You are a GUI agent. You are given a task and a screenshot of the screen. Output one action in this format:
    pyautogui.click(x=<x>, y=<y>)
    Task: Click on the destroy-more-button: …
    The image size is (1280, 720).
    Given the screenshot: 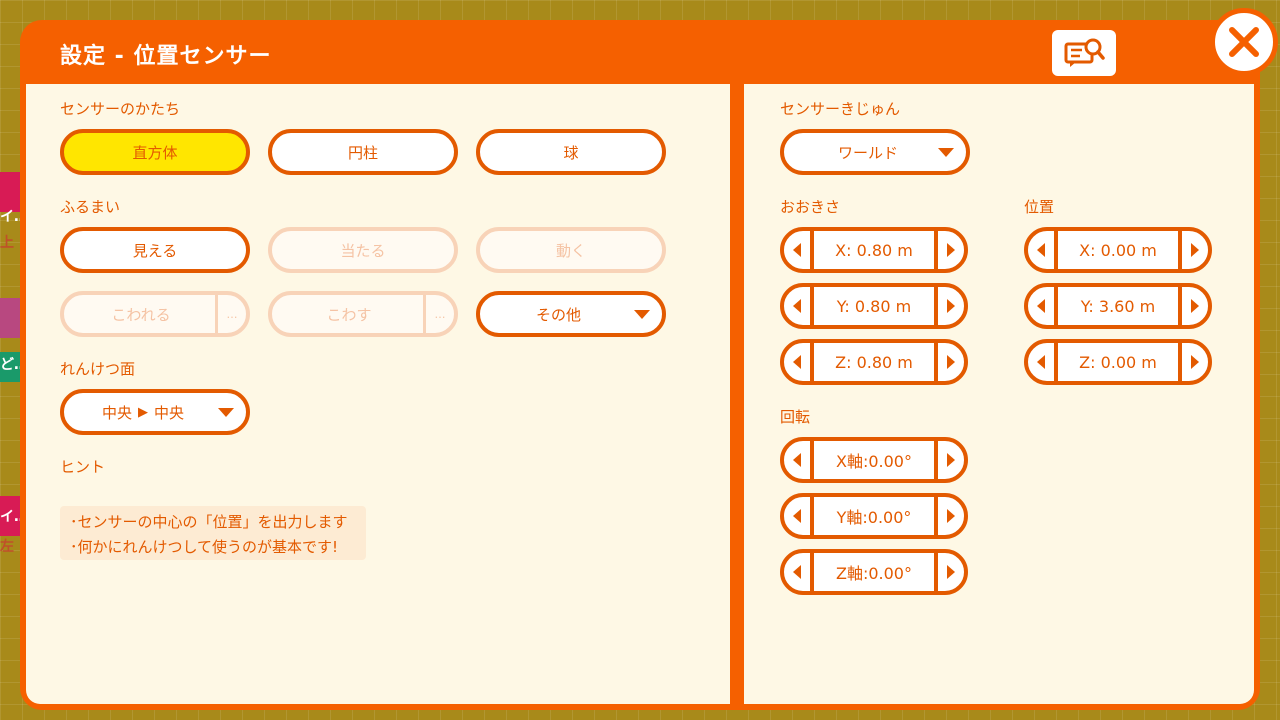 What is the action you would take?
    pyautogui.click(x=438, y=314)
    